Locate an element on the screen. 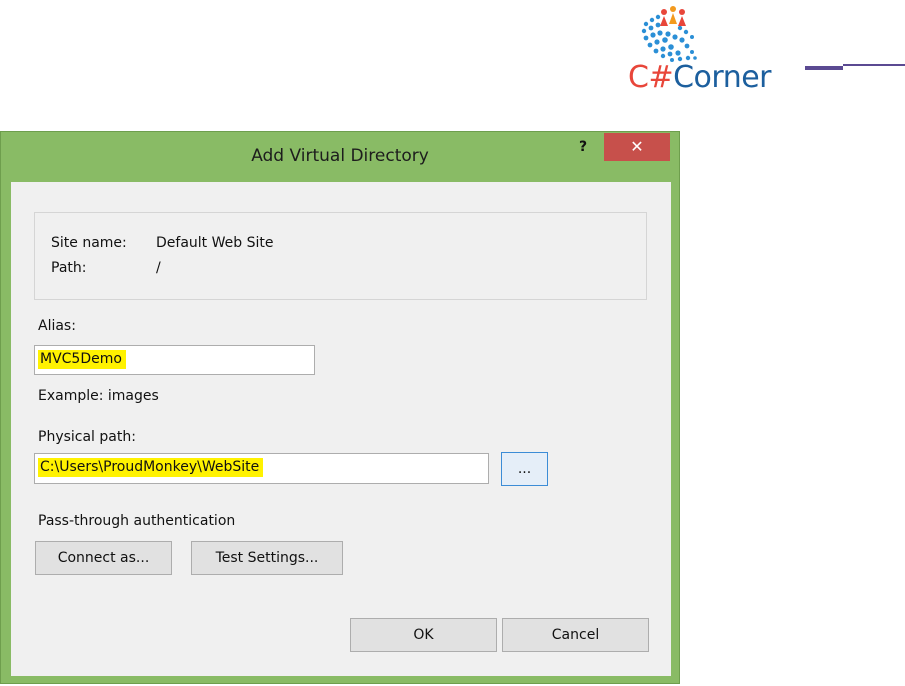  logo-line is located at coordinates (874, 65).